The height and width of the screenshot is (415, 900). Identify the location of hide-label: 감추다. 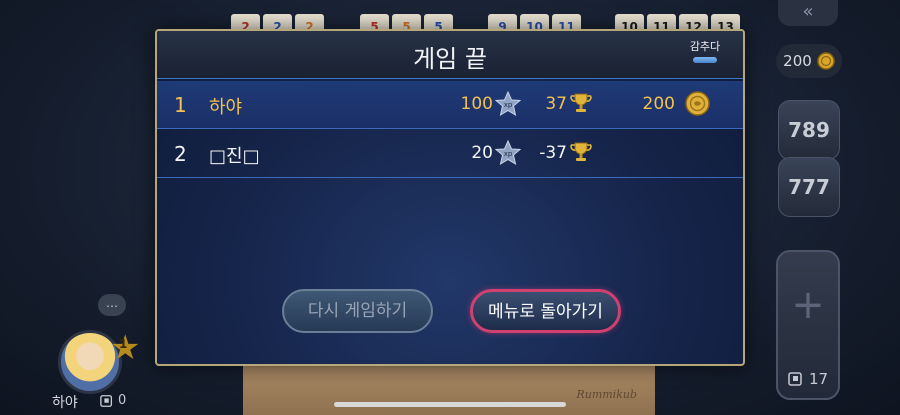
(705, 46).